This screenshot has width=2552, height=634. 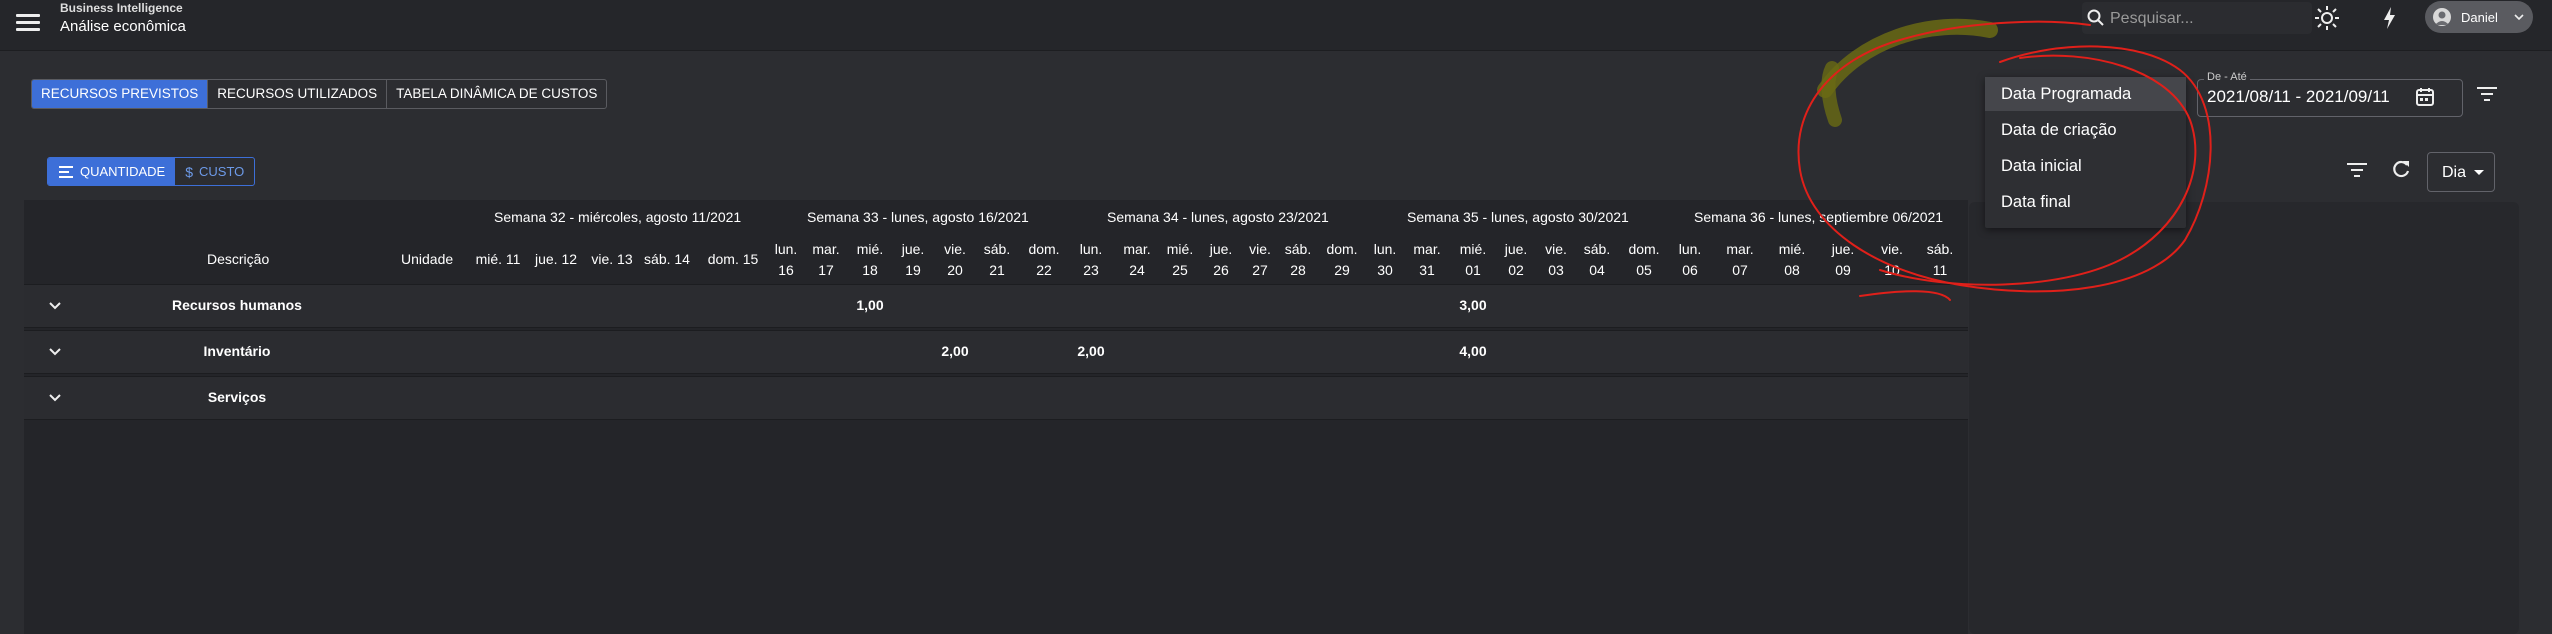 What do you see at coordinates (2327, 18) in the screenshot?
I see `theme-toggle-icon` at bounding box center [2327, 18].